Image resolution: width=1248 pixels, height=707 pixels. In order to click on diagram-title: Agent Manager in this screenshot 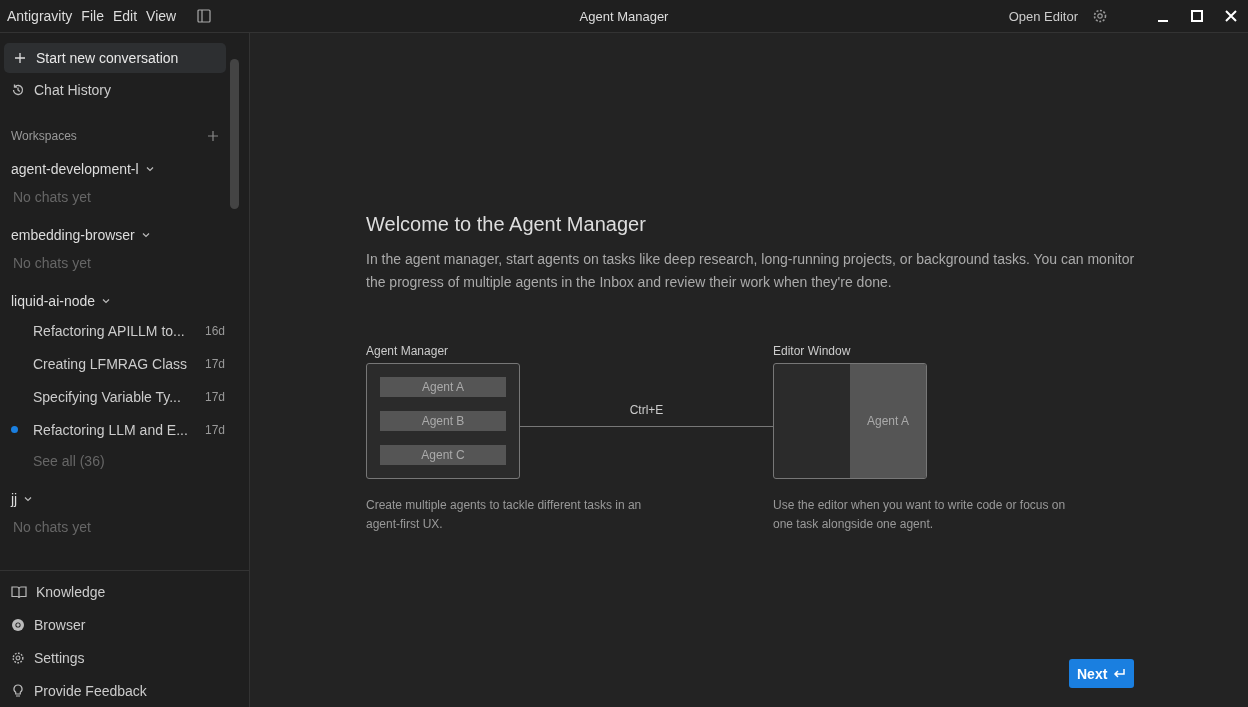, I will do `click(408, 351)`.